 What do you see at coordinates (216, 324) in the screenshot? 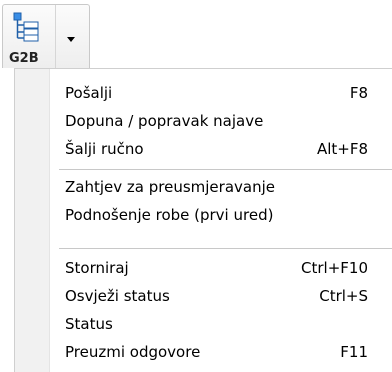
I see `menu-item-status: Status` at bounding box center [216, 324].